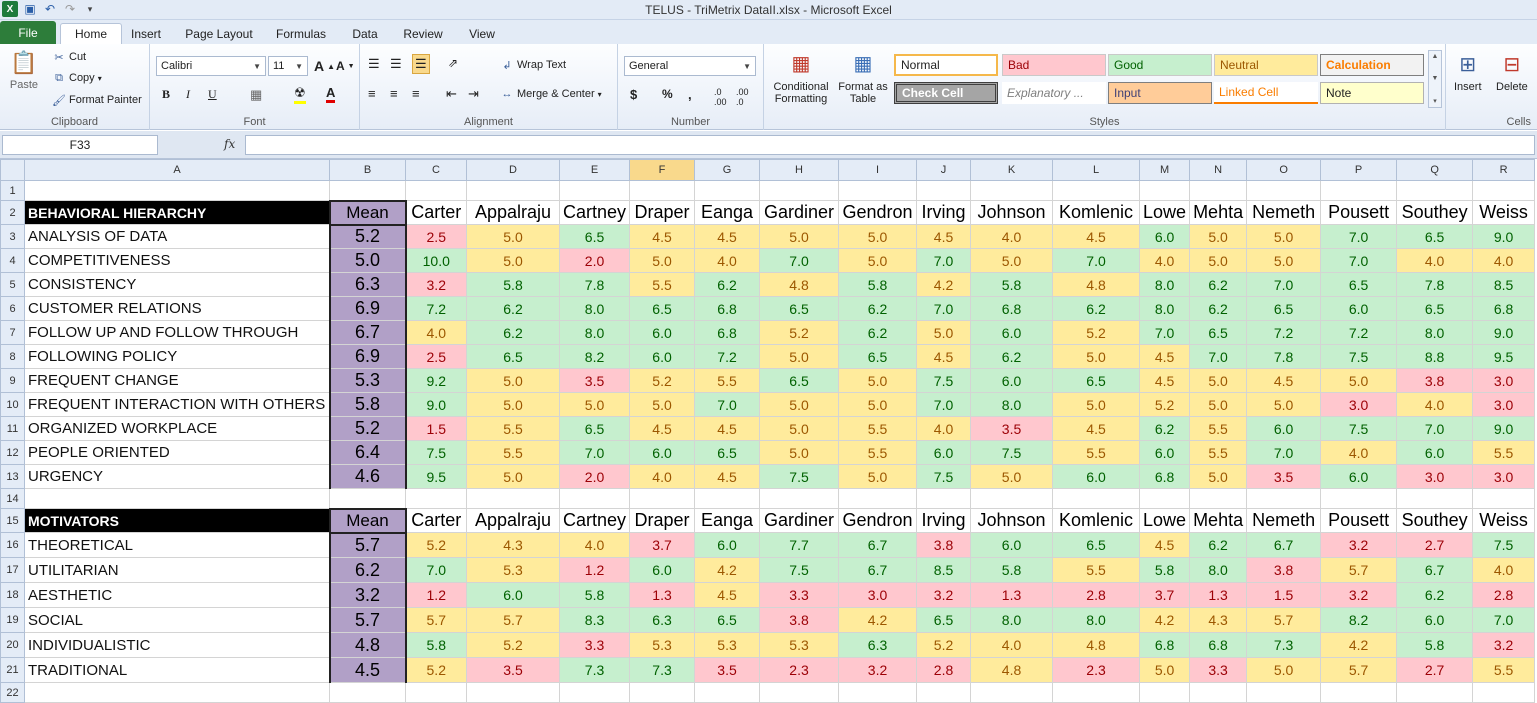  Describe the element at coordinates (372, 93) in the screenshot. I see `align-left-button: ≡` at that location.